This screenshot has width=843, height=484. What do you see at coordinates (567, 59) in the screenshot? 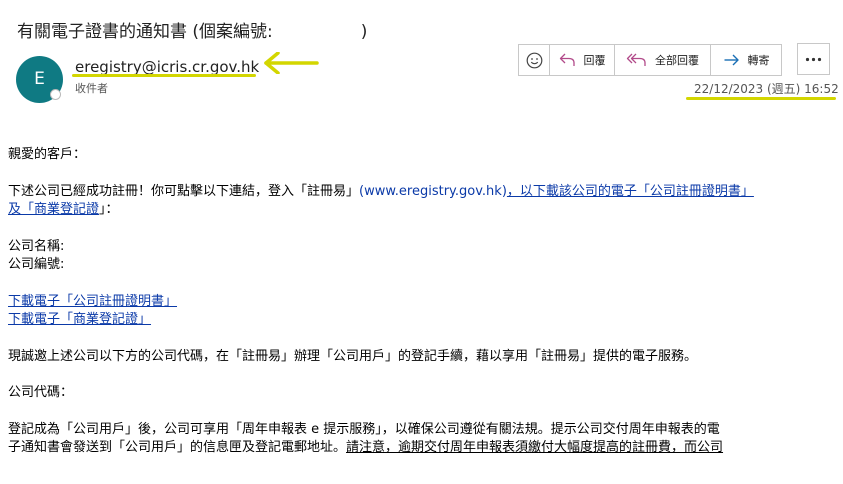
I see `reply-icon` at bounding box center [567, 59].